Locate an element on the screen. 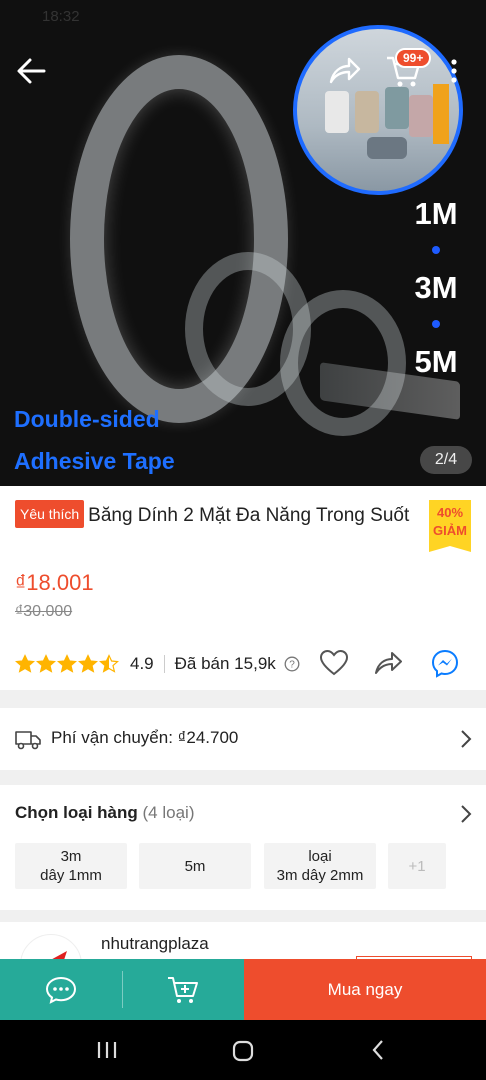 Image resolution: width=486 pixels, height=1080 pixels. size-label: 3M is located at coordinates (436, 287).